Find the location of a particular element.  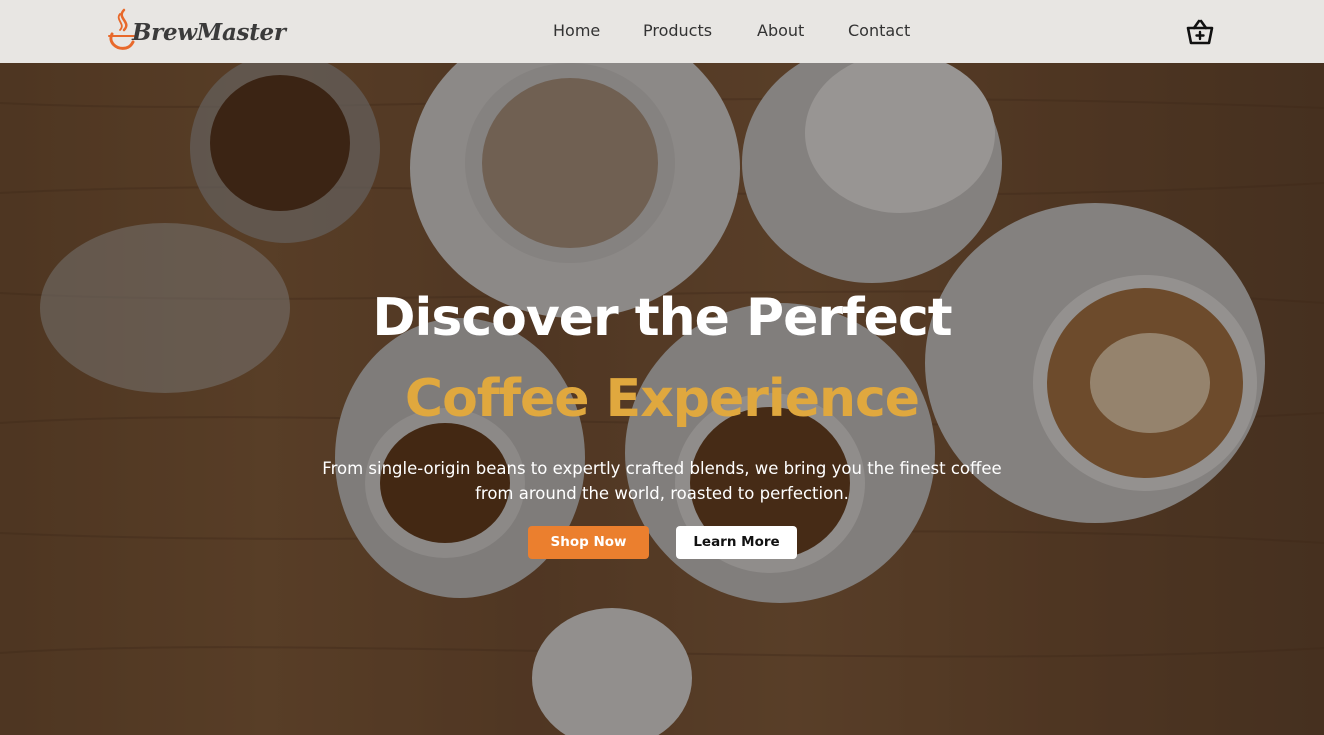

main-nav: Home Products About Contact is located at coordinates (662, 33).